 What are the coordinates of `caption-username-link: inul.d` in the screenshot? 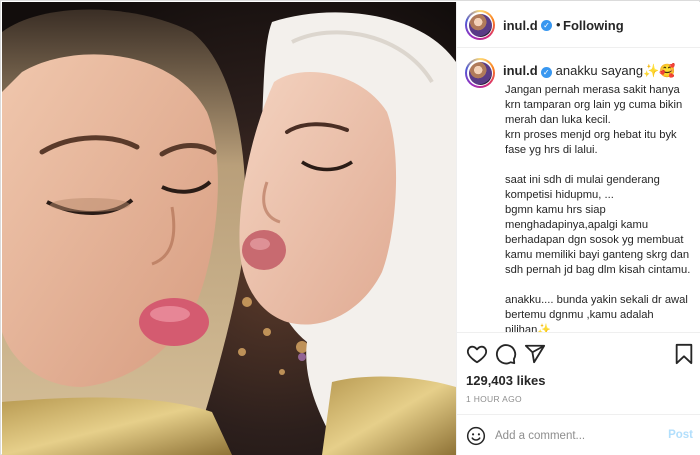 It's located at (520, 70).